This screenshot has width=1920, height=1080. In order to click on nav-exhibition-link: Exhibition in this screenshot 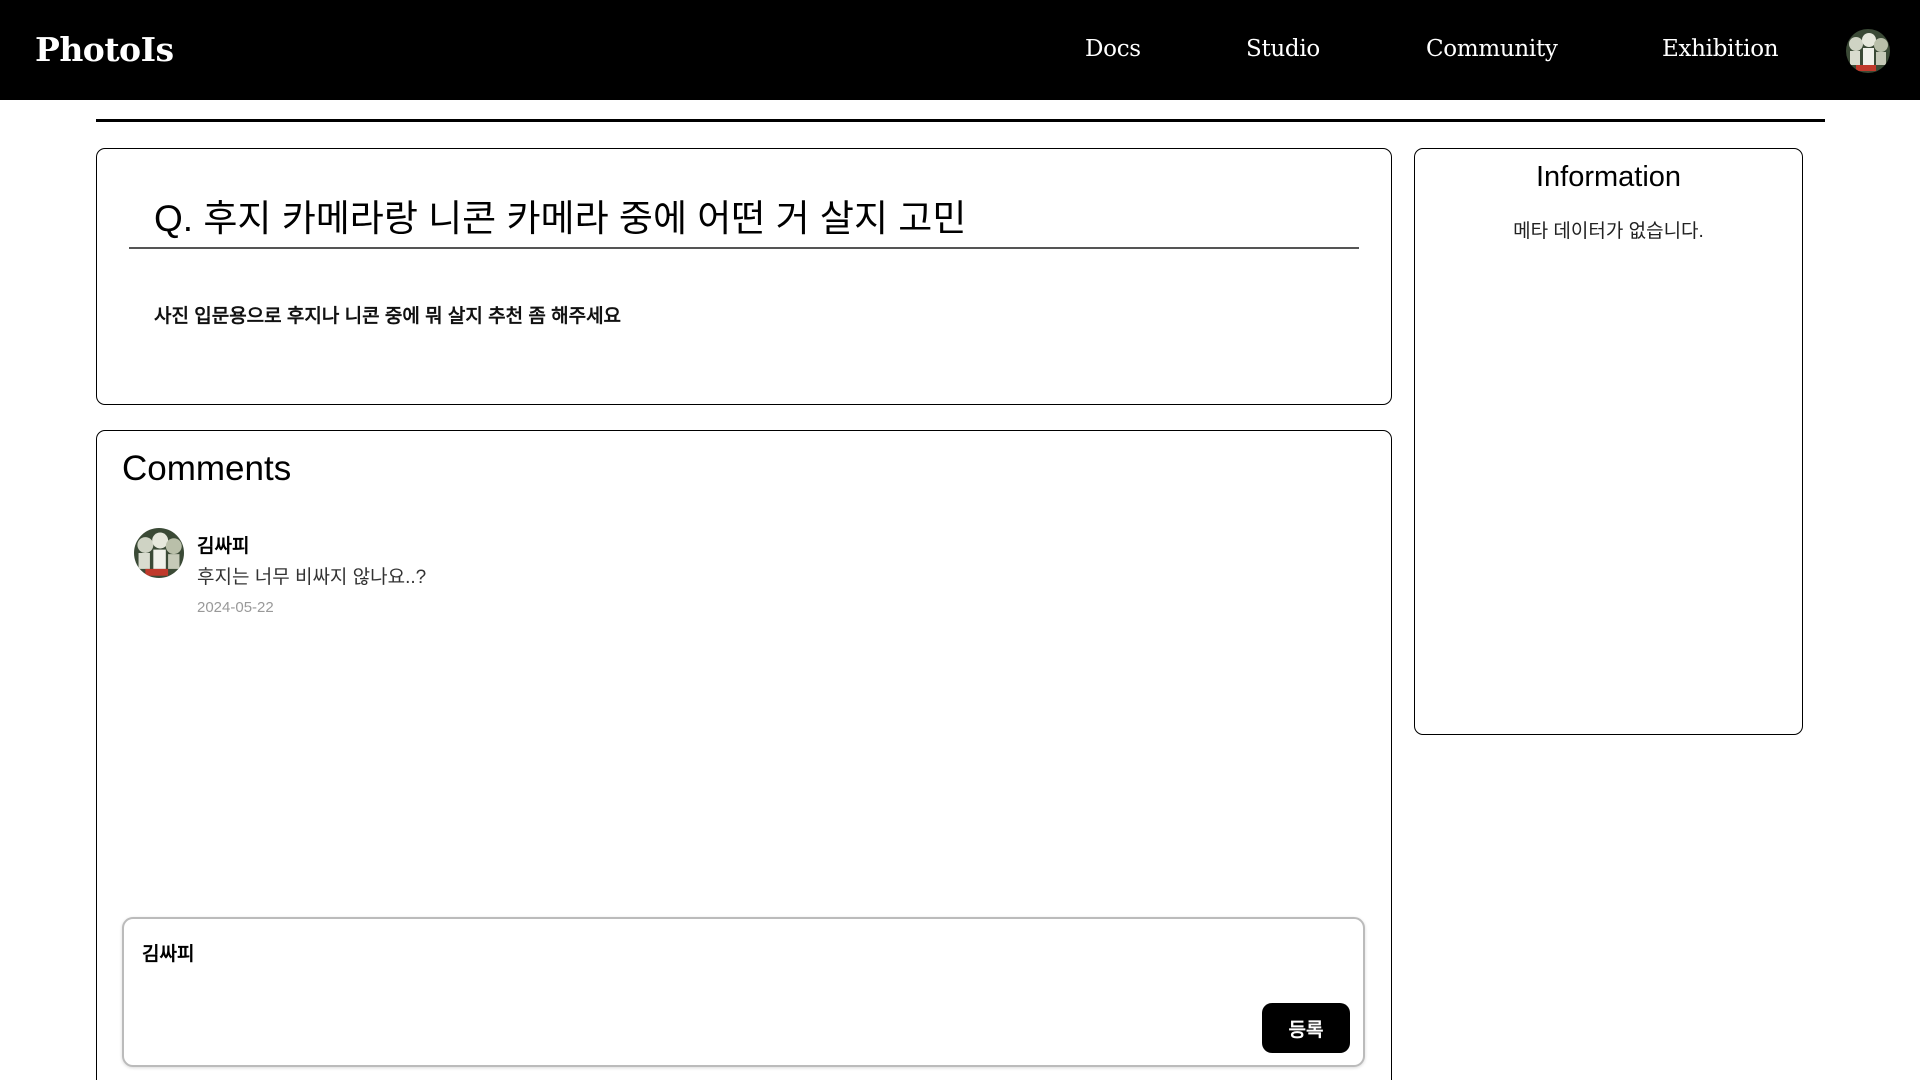, I will do `click(1720, 49)`.